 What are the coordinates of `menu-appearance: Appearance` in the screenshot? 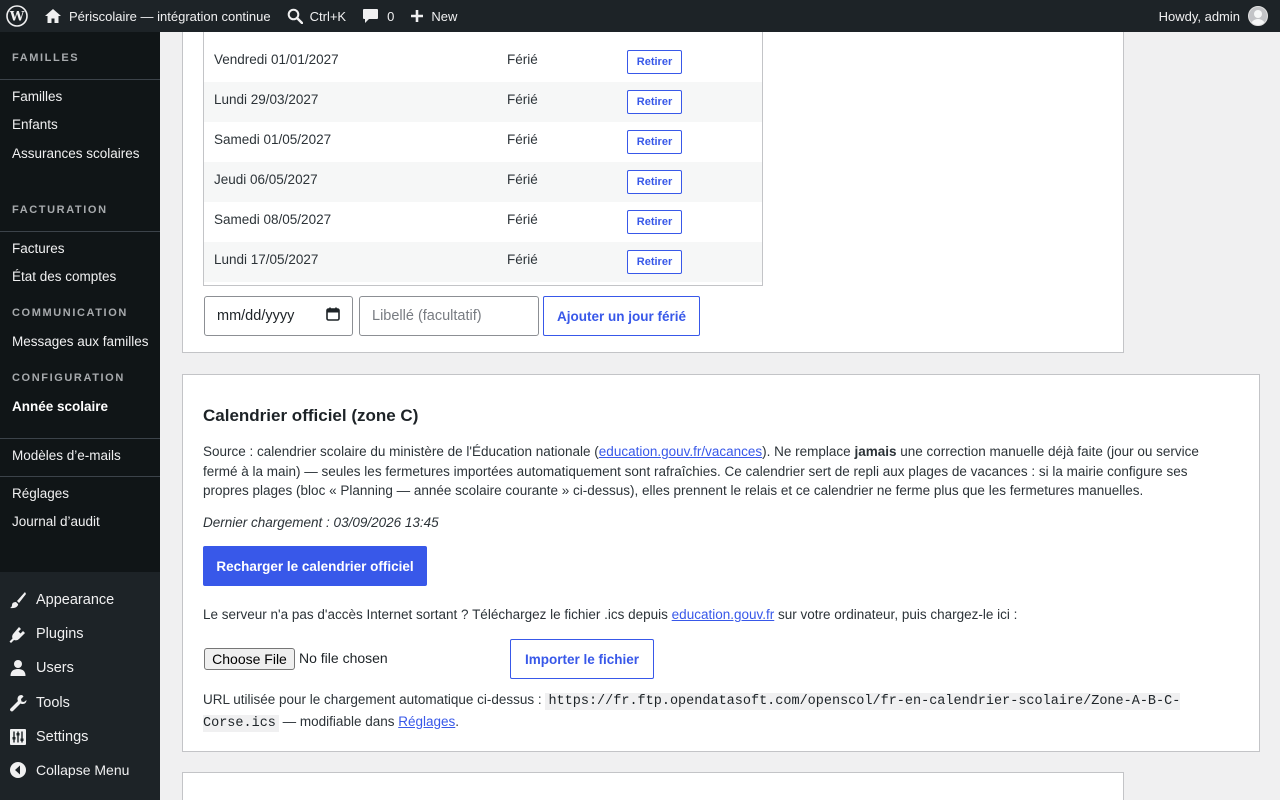 It's located at (80, 600).